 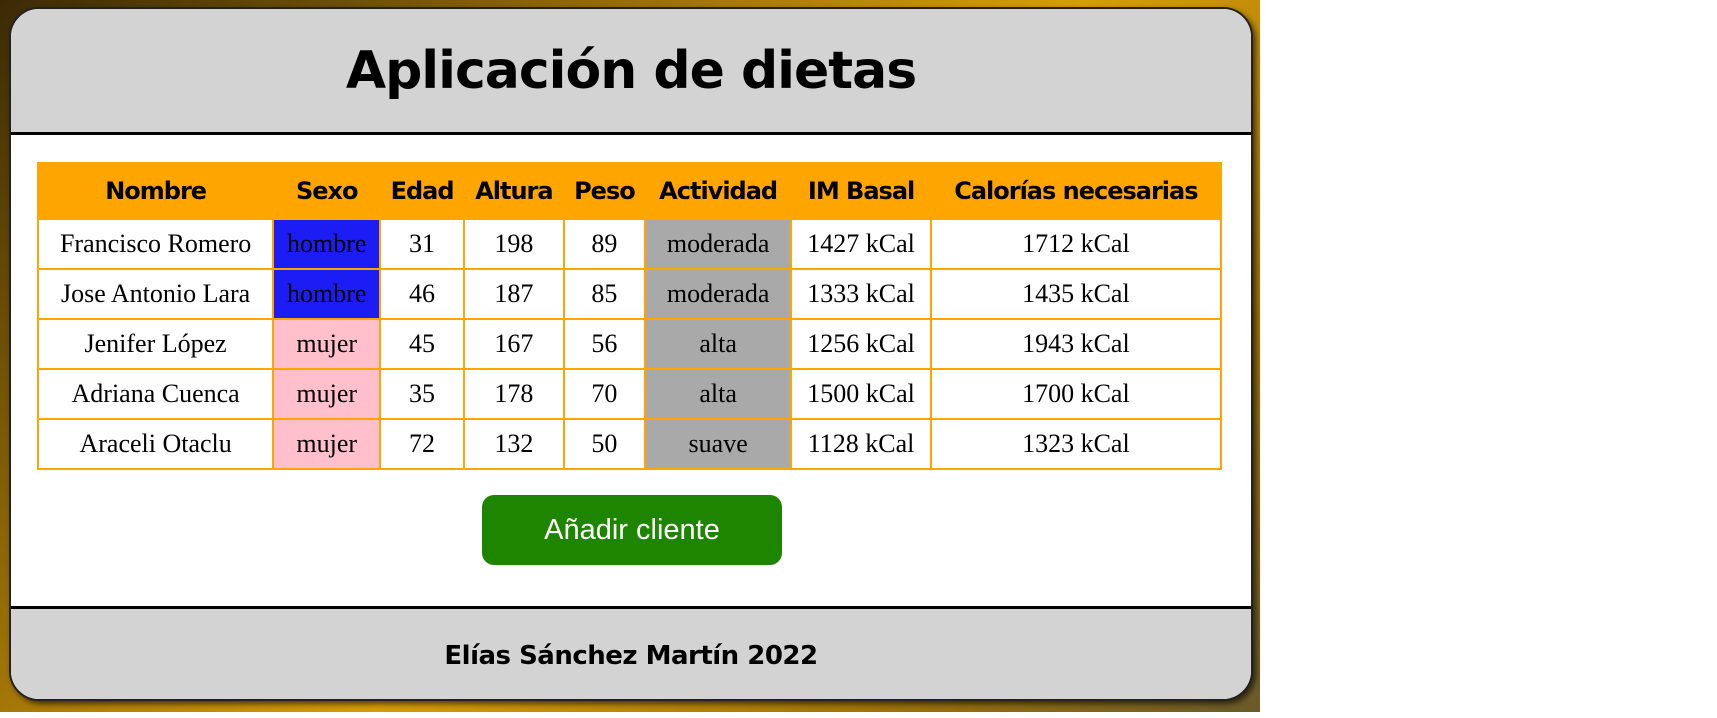 I want to click on page-footer: Elías Sánchez Martín 2022, so click(x=631, y=652).